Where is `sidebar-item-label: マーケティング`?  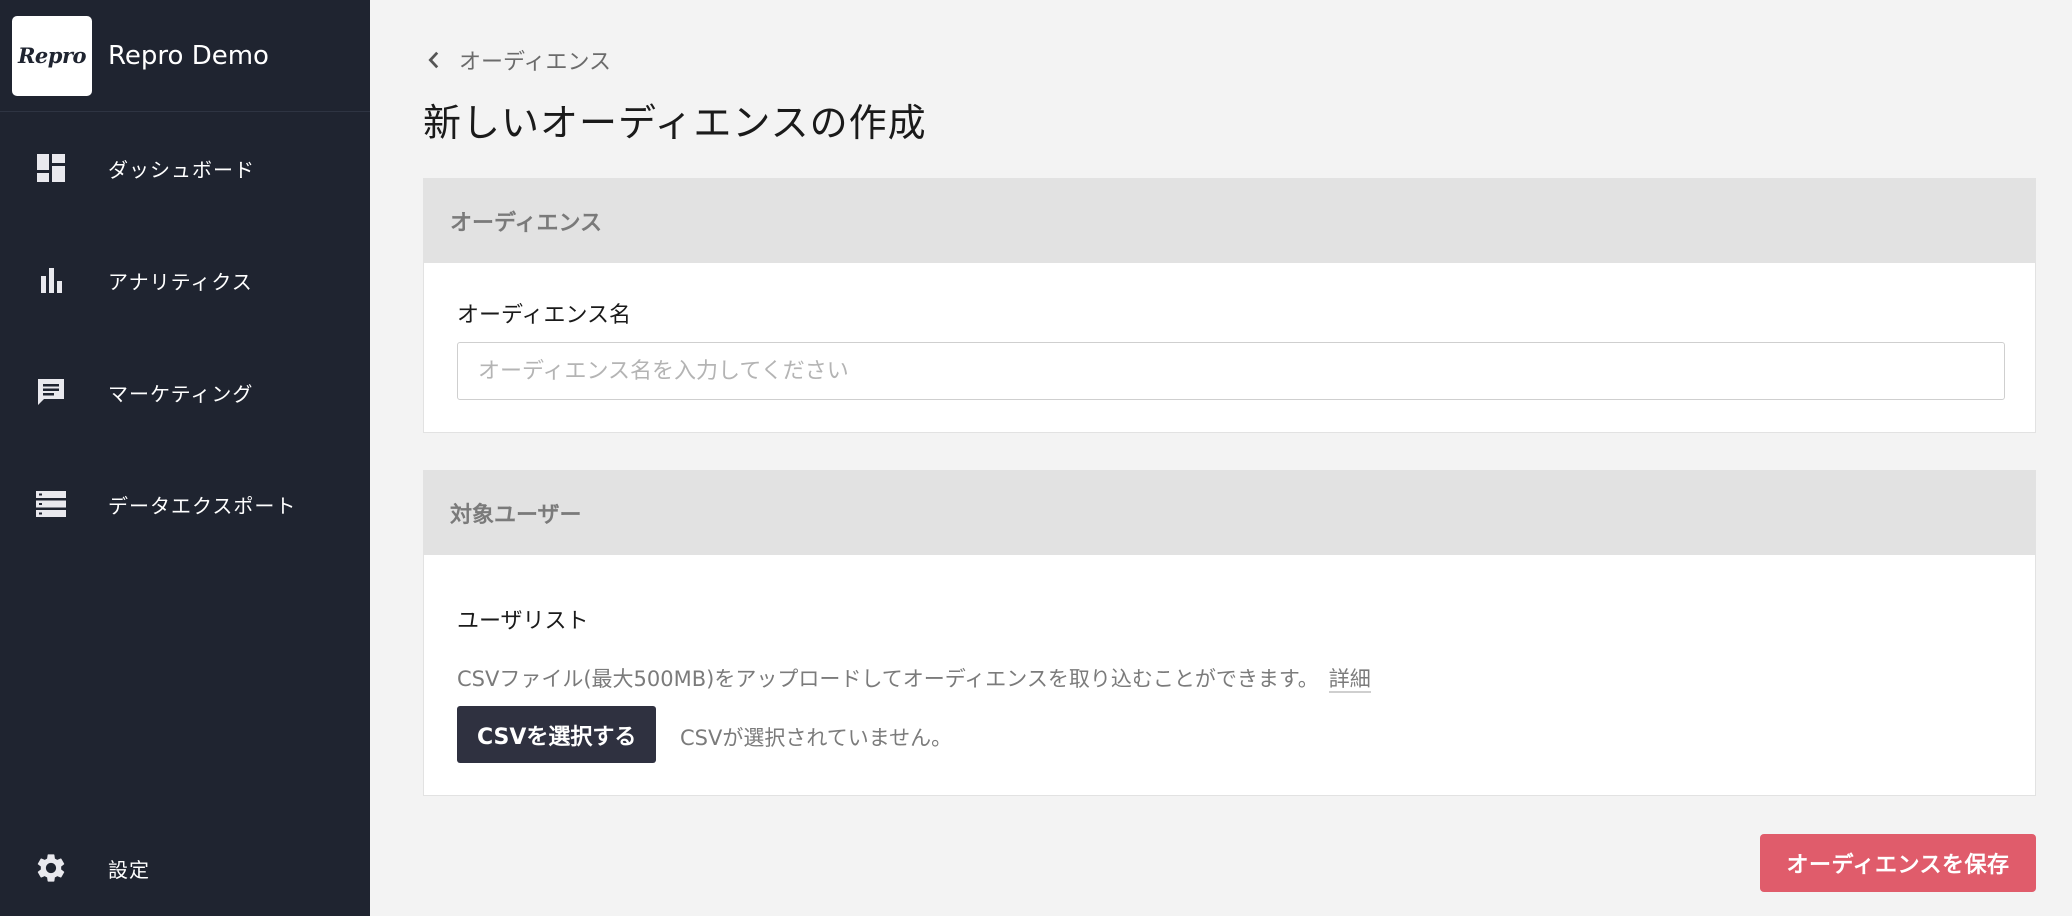 sidebar-item-label: マーケティング is located at coordinates (181, 393).